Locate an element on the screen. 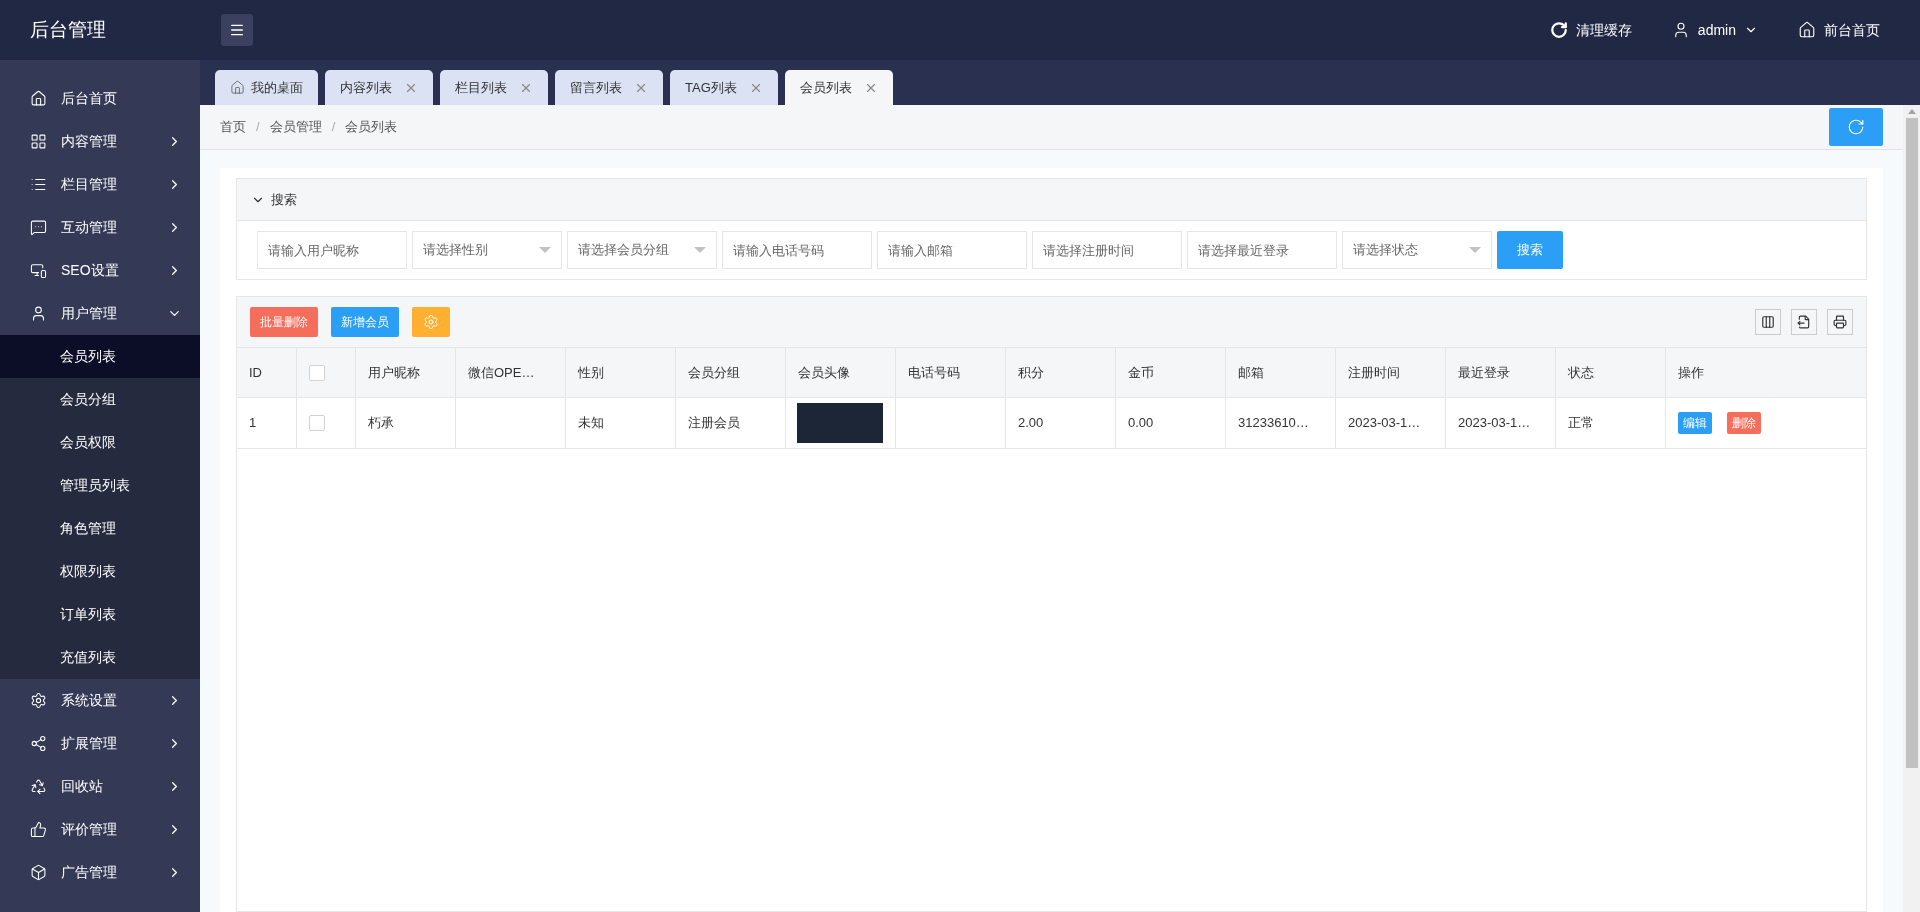 The width and height of the screenshot is (1920, 912). sidebar-item: 内容管理 is located at coordinates (100, 141).